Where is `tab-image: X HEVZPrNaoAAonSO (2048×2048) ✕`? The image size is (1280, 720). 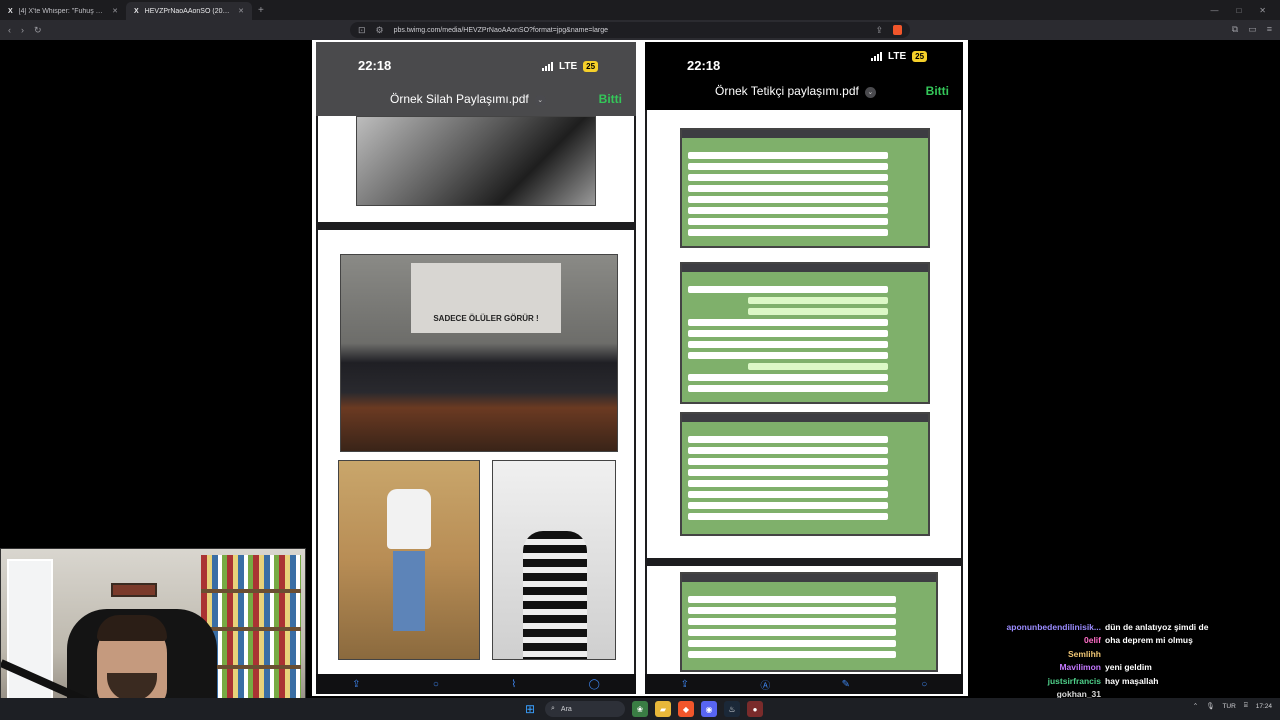
tab-image: X HEVZPrNaoAAonSO (2048×2048) ✕ is located at coordinates (189, 11).